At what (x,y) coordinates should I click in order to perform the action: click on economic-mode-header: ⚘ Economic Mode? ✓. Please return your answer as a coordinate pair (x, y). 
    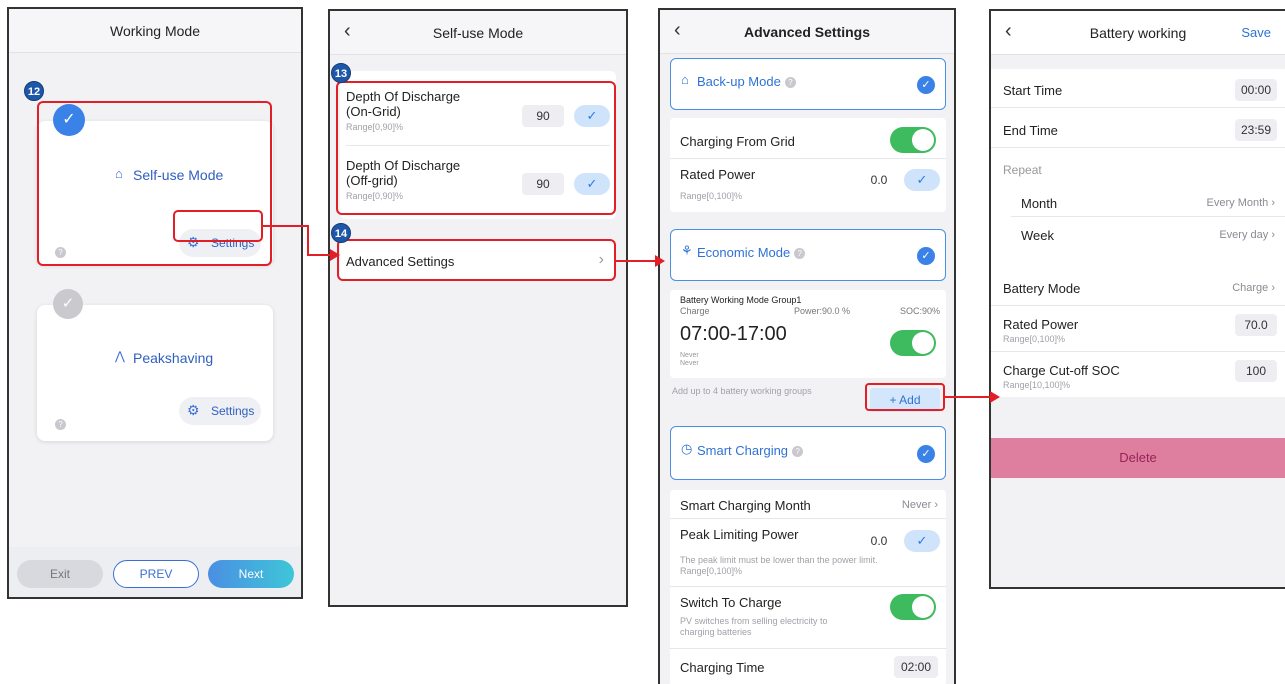
    Looking at the image, I should click on (808, 255).